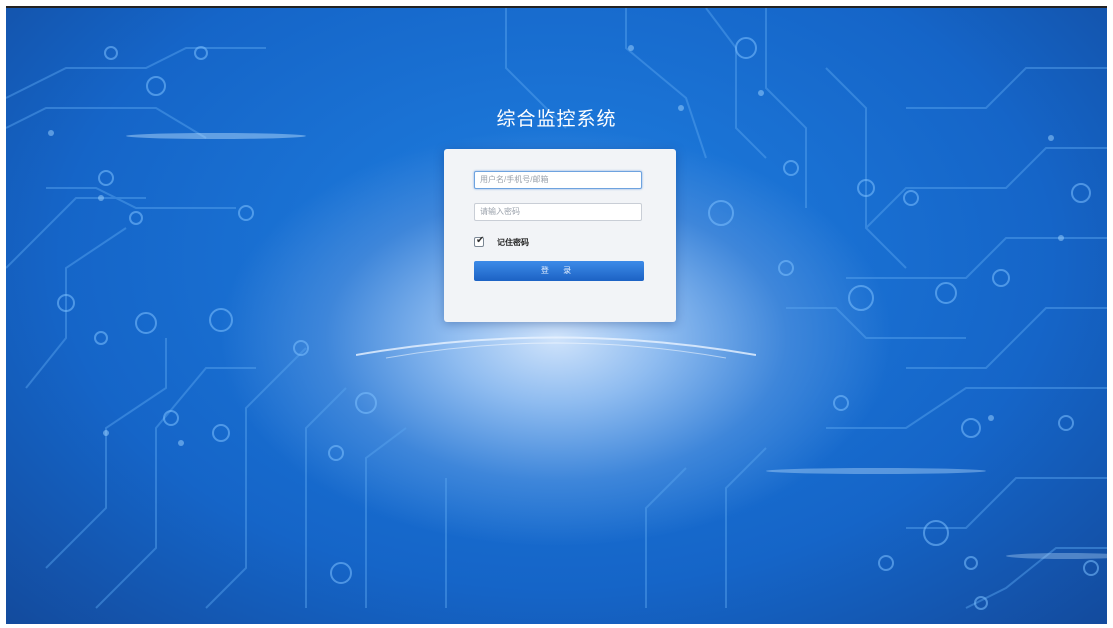 This screenshot has width=1113, height=628. I want to click on remember-password-label: 记住密码, so click(513, 242).